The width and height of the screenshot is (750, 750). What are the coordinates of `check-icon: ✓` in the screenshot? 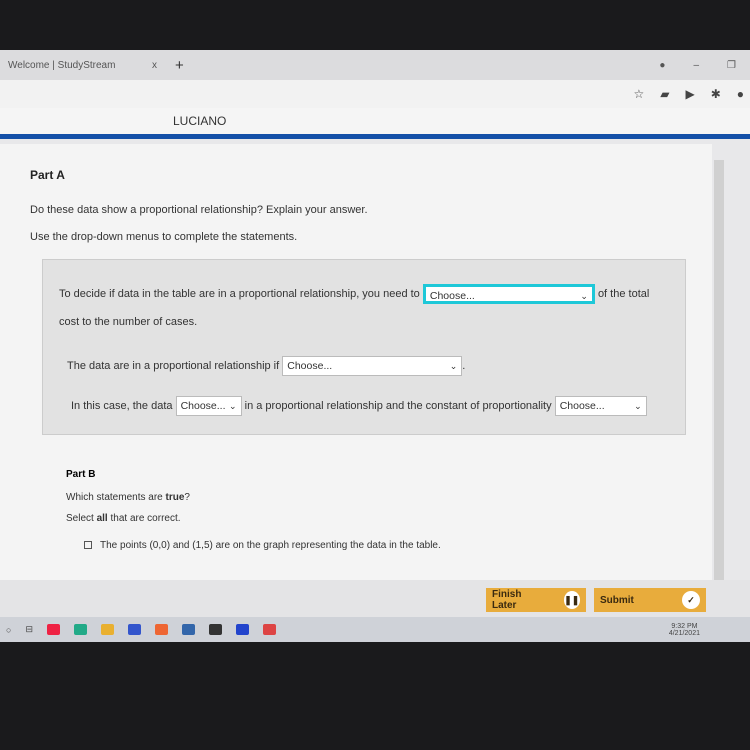 It's located at (691, 600).